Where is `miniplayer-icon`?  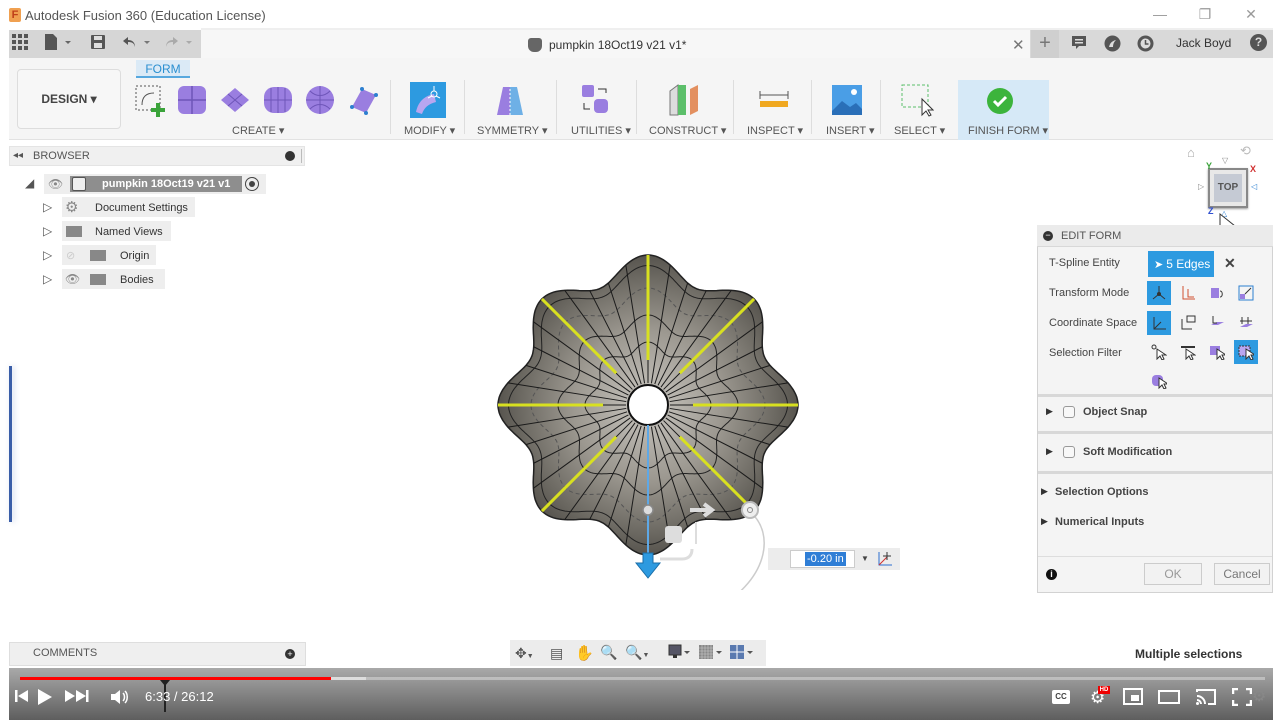
miniplayer-icon is located at coordinates (1133, 696).